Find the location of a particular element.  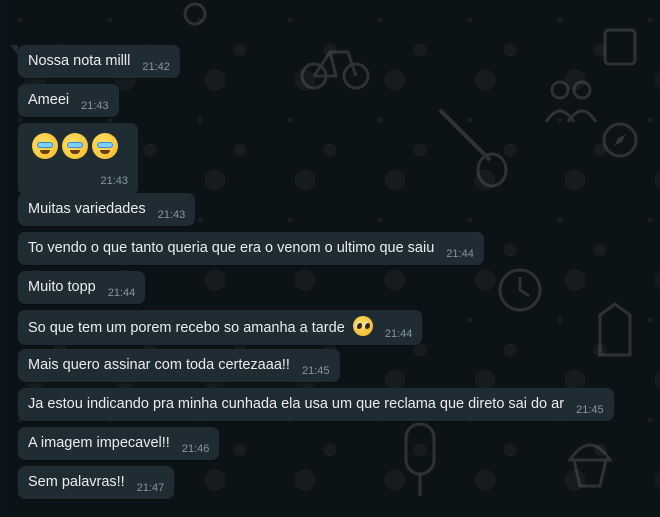

emoji-row is located at coordinates (78, 144).